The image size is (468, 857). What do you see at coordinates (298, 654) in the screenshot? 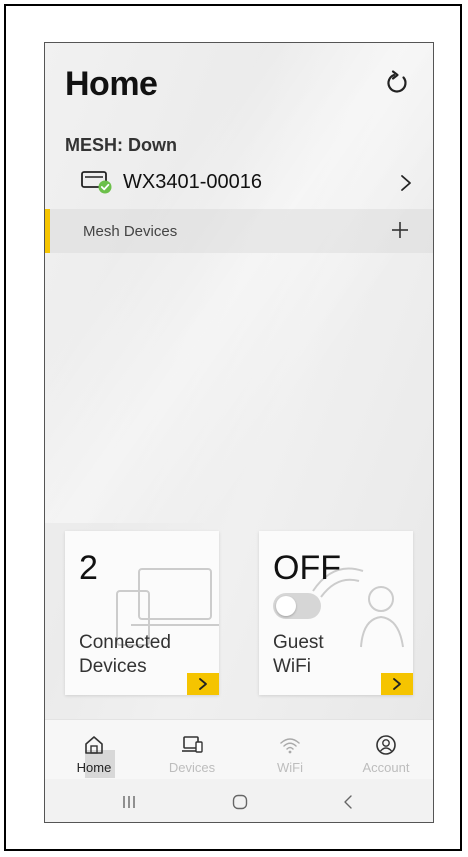
I see `guest-wifi-label: Guest WiFi` at bounding box center [298, 654].